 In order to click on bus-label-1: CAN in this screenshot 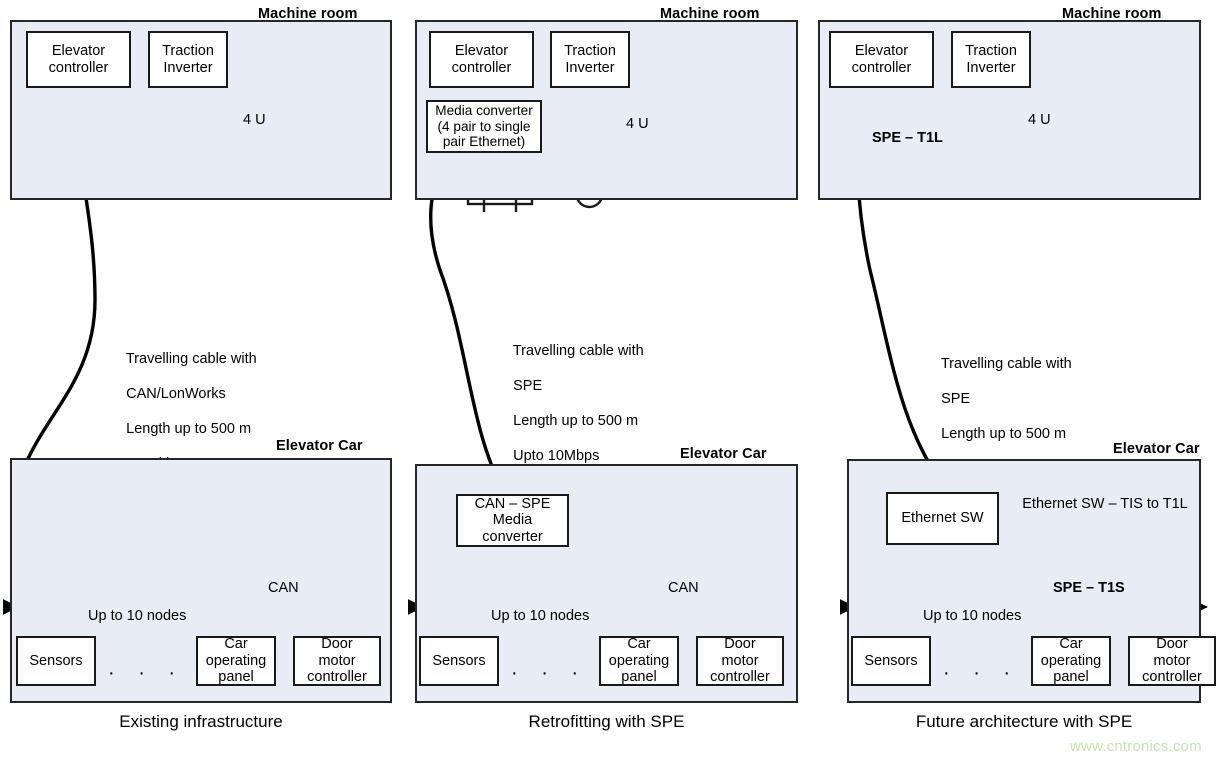, I will do `click(283, 588)`.